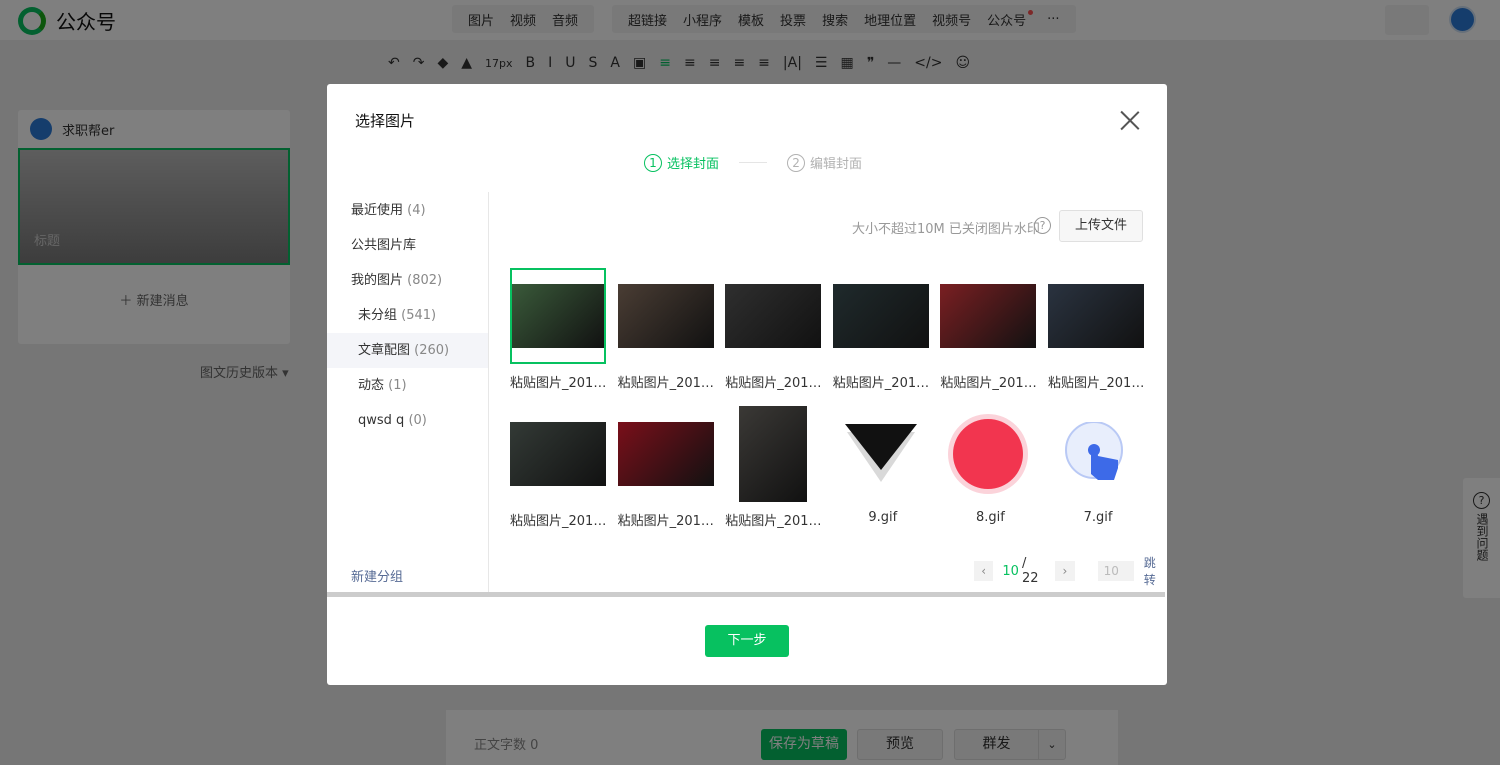 This screenshot has height=765, width=1500. Describe the element at coordinates (377, 280) in the screenshot. I see `group-label: 我的图片` at that location.